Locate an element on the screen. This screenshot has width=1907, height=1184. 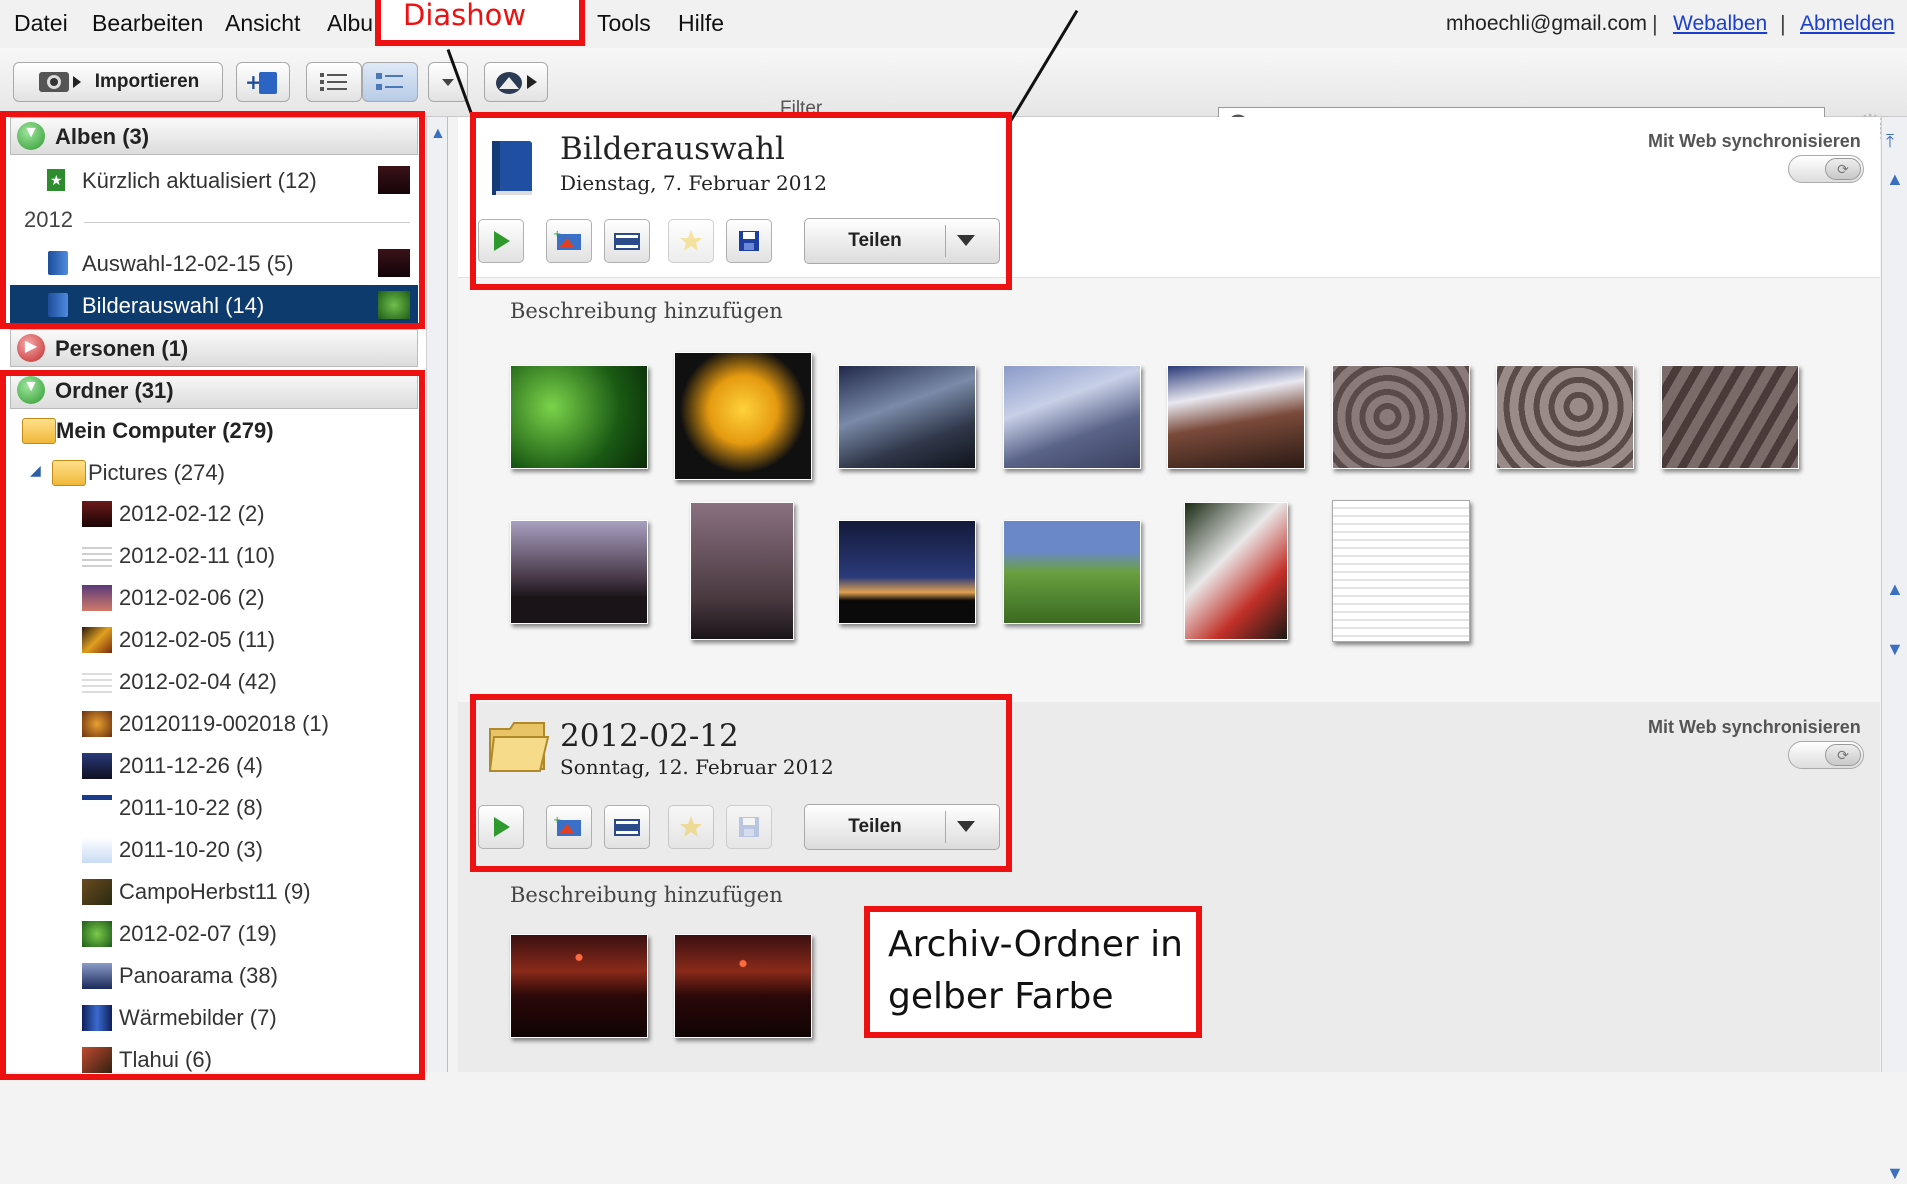
archive-folder-callout: Archiv-Ordner in gelber Farbe is located at coordinates (1033, 972).